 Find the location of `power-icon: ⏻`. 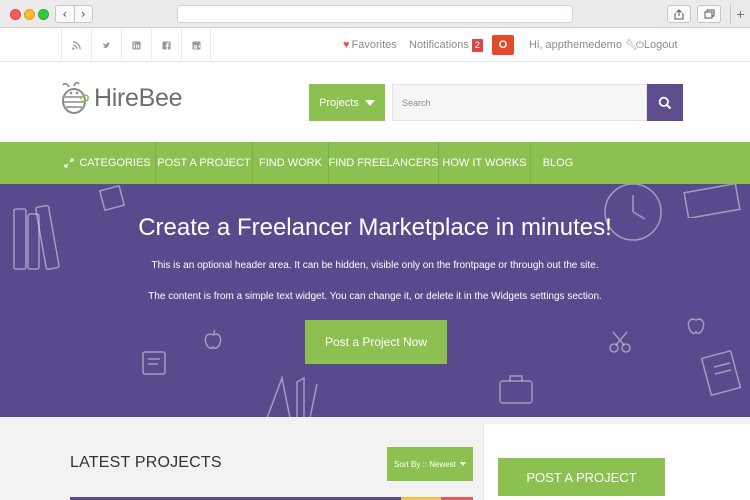

power-icon: ⏻ is located at coordinates (640, 45).